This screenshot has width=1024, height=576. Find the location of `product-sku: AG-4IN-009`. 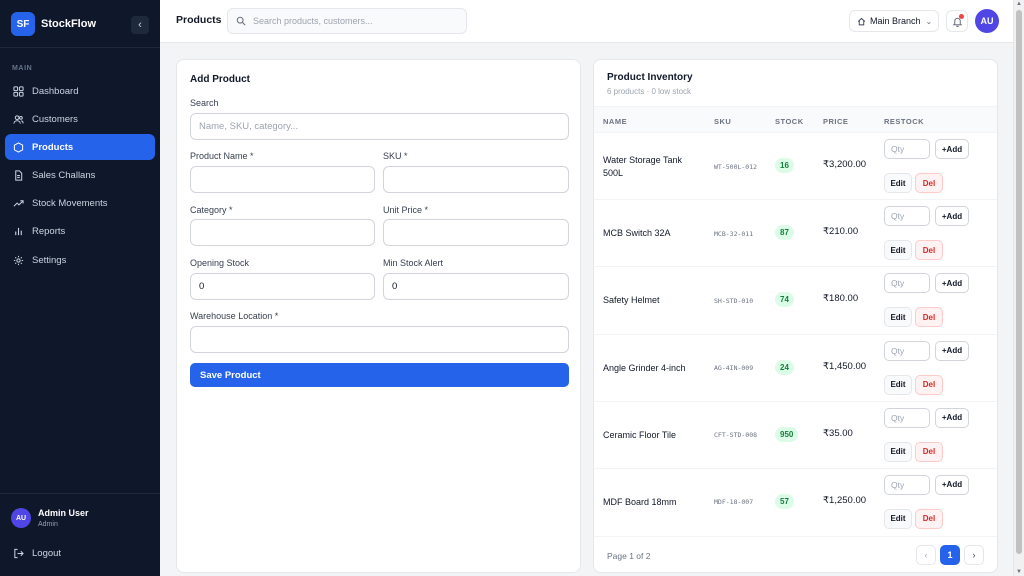

product-sku: AG-4IN-009 is located at coordinates (734, 368).